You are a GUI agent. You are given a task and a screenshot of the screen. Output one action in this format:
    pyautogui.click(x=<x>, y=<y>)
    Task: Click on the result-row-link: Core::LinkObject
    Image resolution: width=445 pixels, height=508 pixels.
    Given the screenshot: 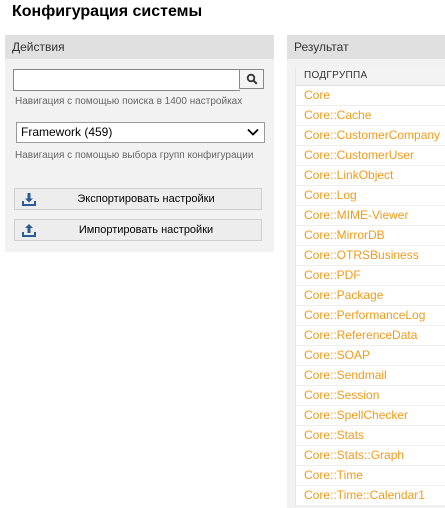 What is the action you would take?
    pyautogui.click(x=370, y=176)
    